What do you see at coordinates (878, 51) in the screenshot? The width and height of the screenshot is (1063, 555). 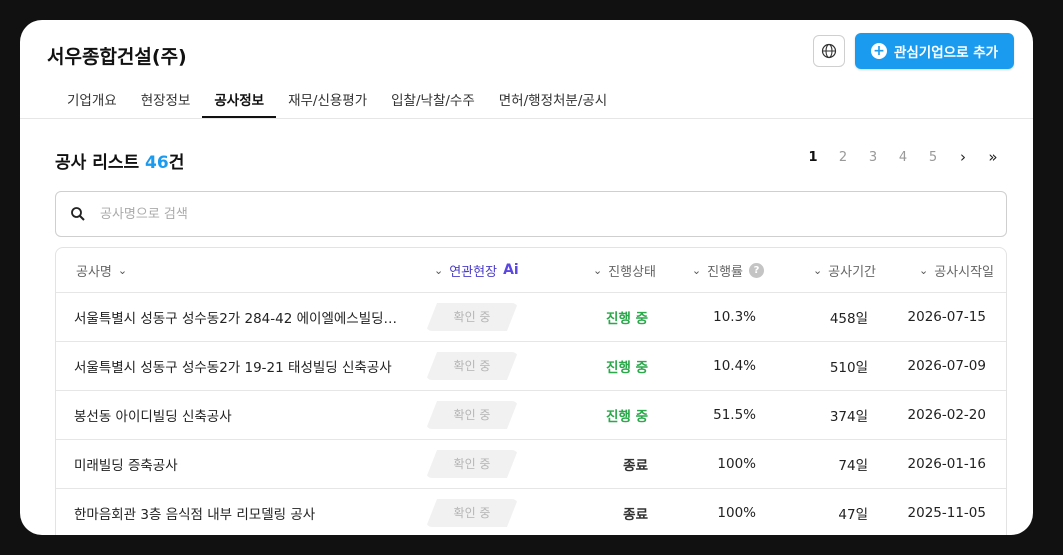 I see `plus-circle-icon: +` at bounding box center [878, 51].